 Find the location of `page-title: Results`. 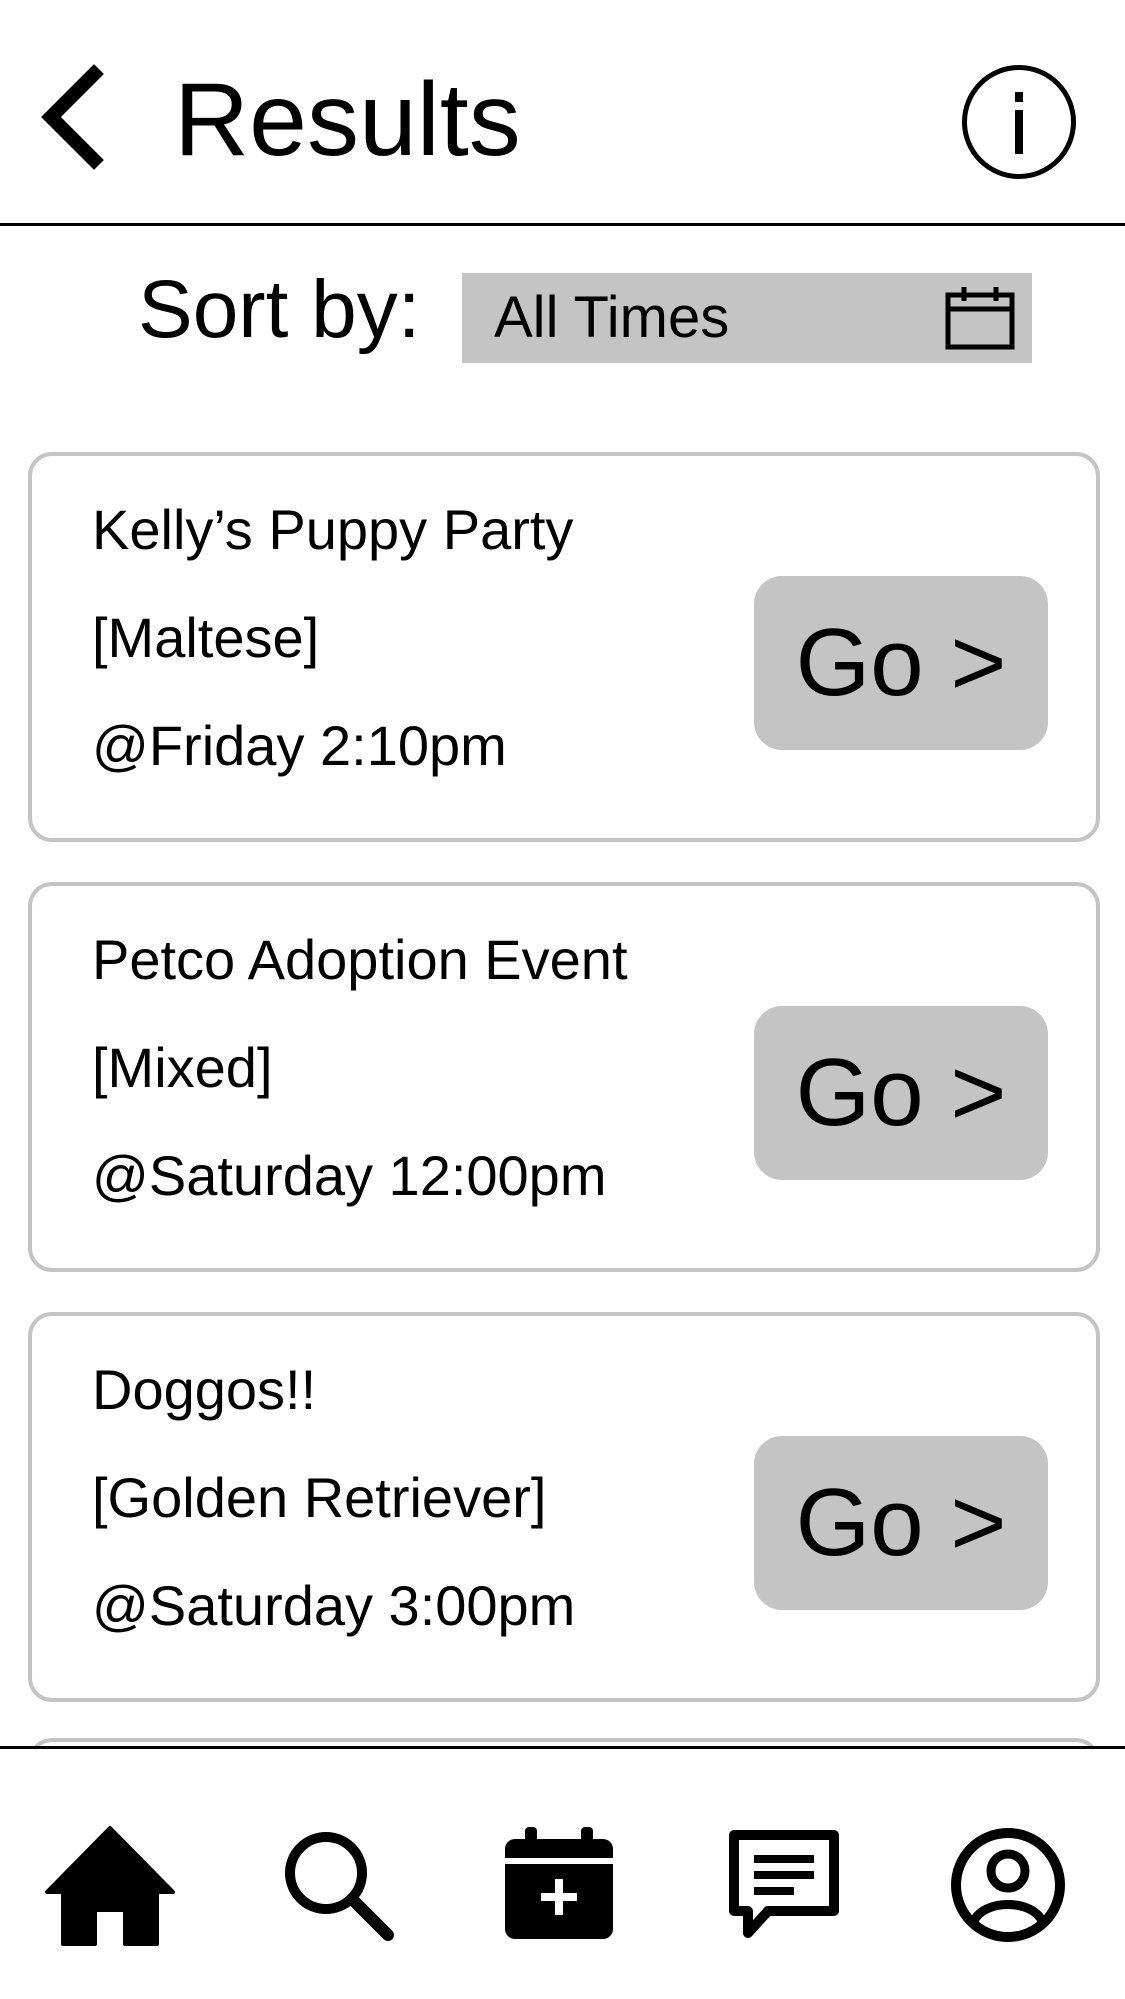

page-title: Results is located at coordinates (347, 120).